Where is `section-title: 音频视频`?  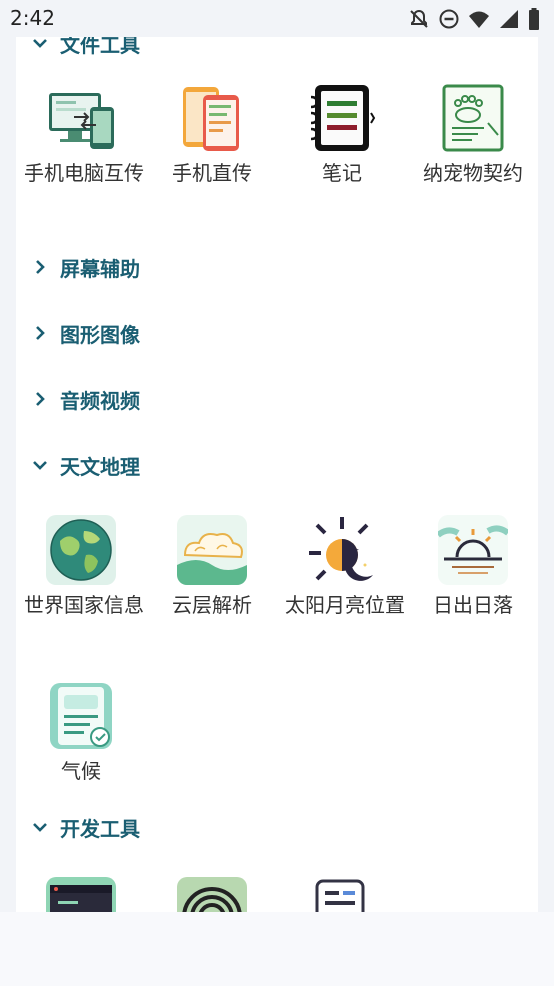 section-title: 音频视频 is located at coordinates (100, 400).